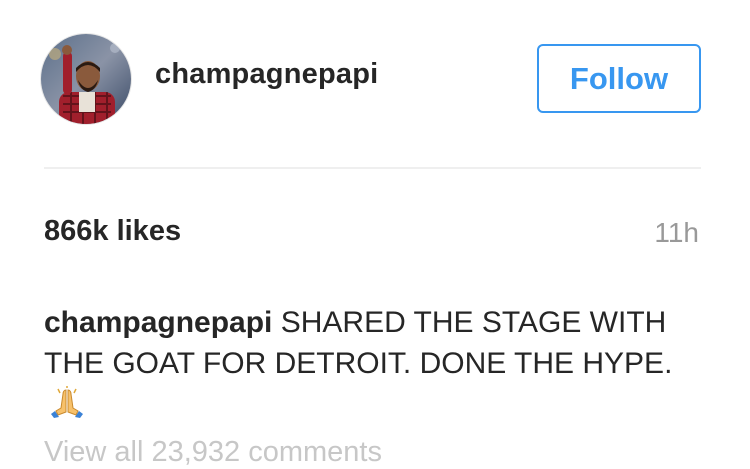 Image resolution: width=750 pixels, height=469 pixels. I want to click on post-timestamp: 11h, so click(676, 233).